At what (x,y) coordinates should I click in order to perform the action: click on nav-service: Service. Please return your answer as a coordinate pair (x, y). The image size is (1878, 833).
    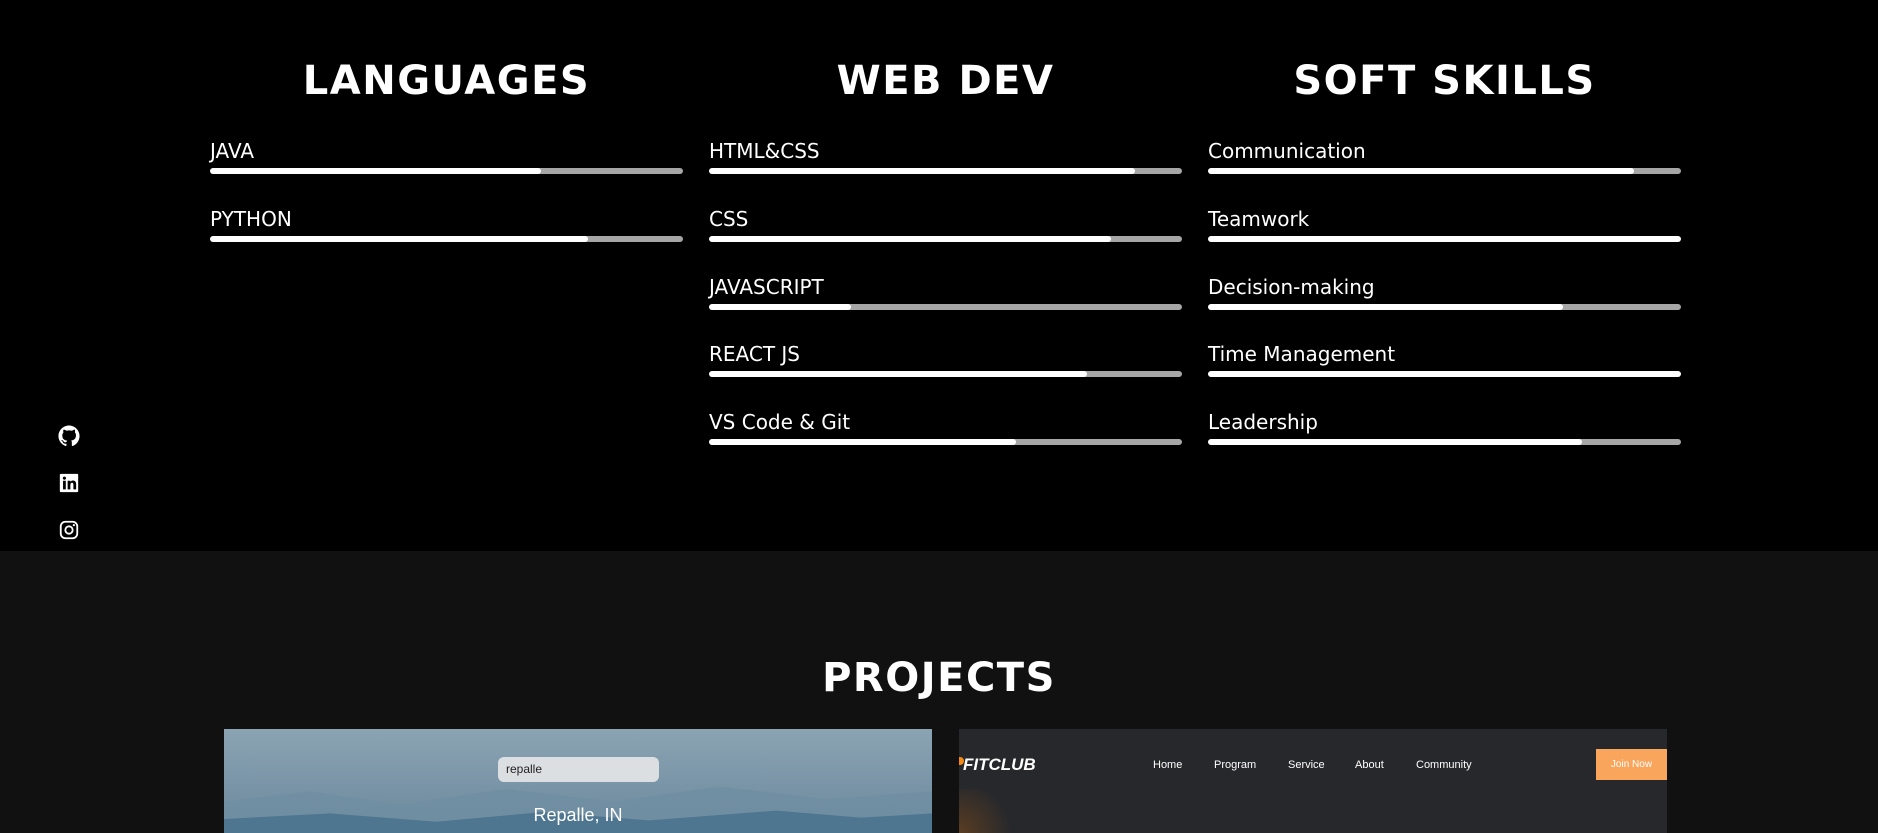
    Looking at the image, I should click on (1306, 765).